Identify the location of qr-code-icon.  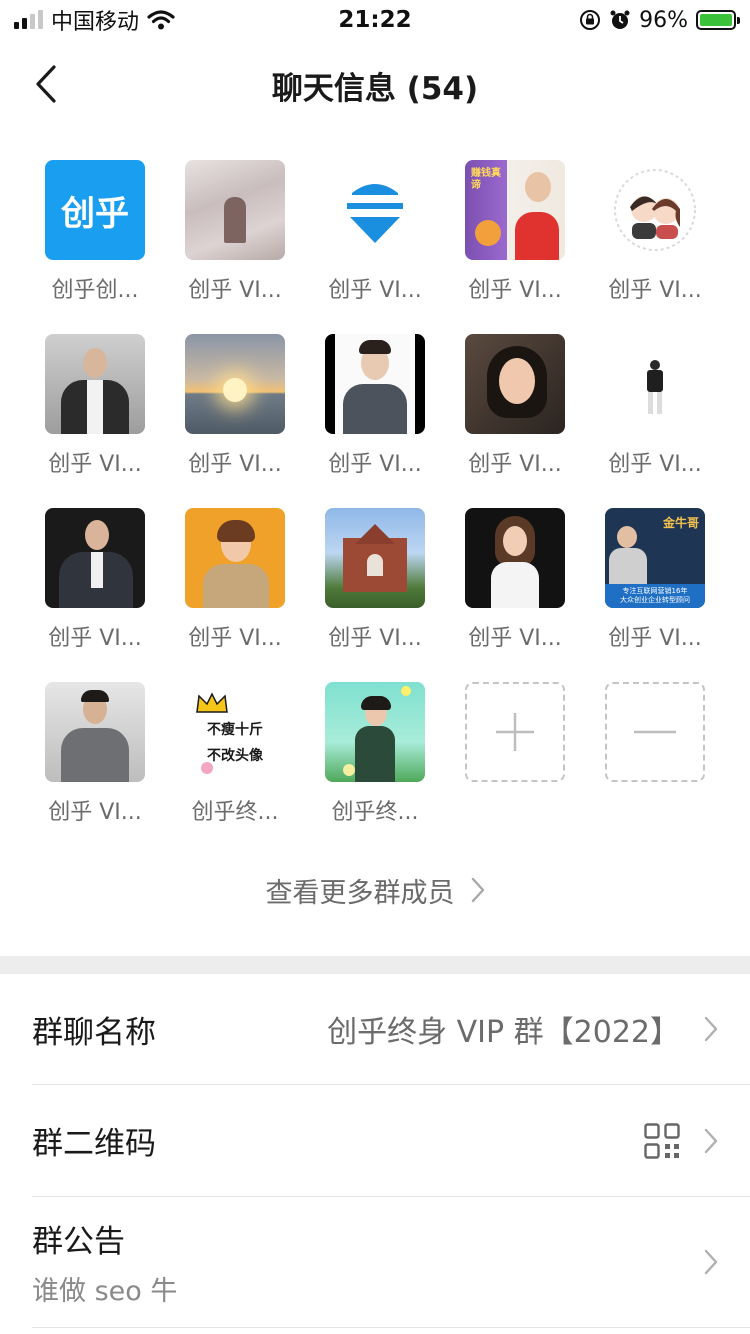
(662, 1140).